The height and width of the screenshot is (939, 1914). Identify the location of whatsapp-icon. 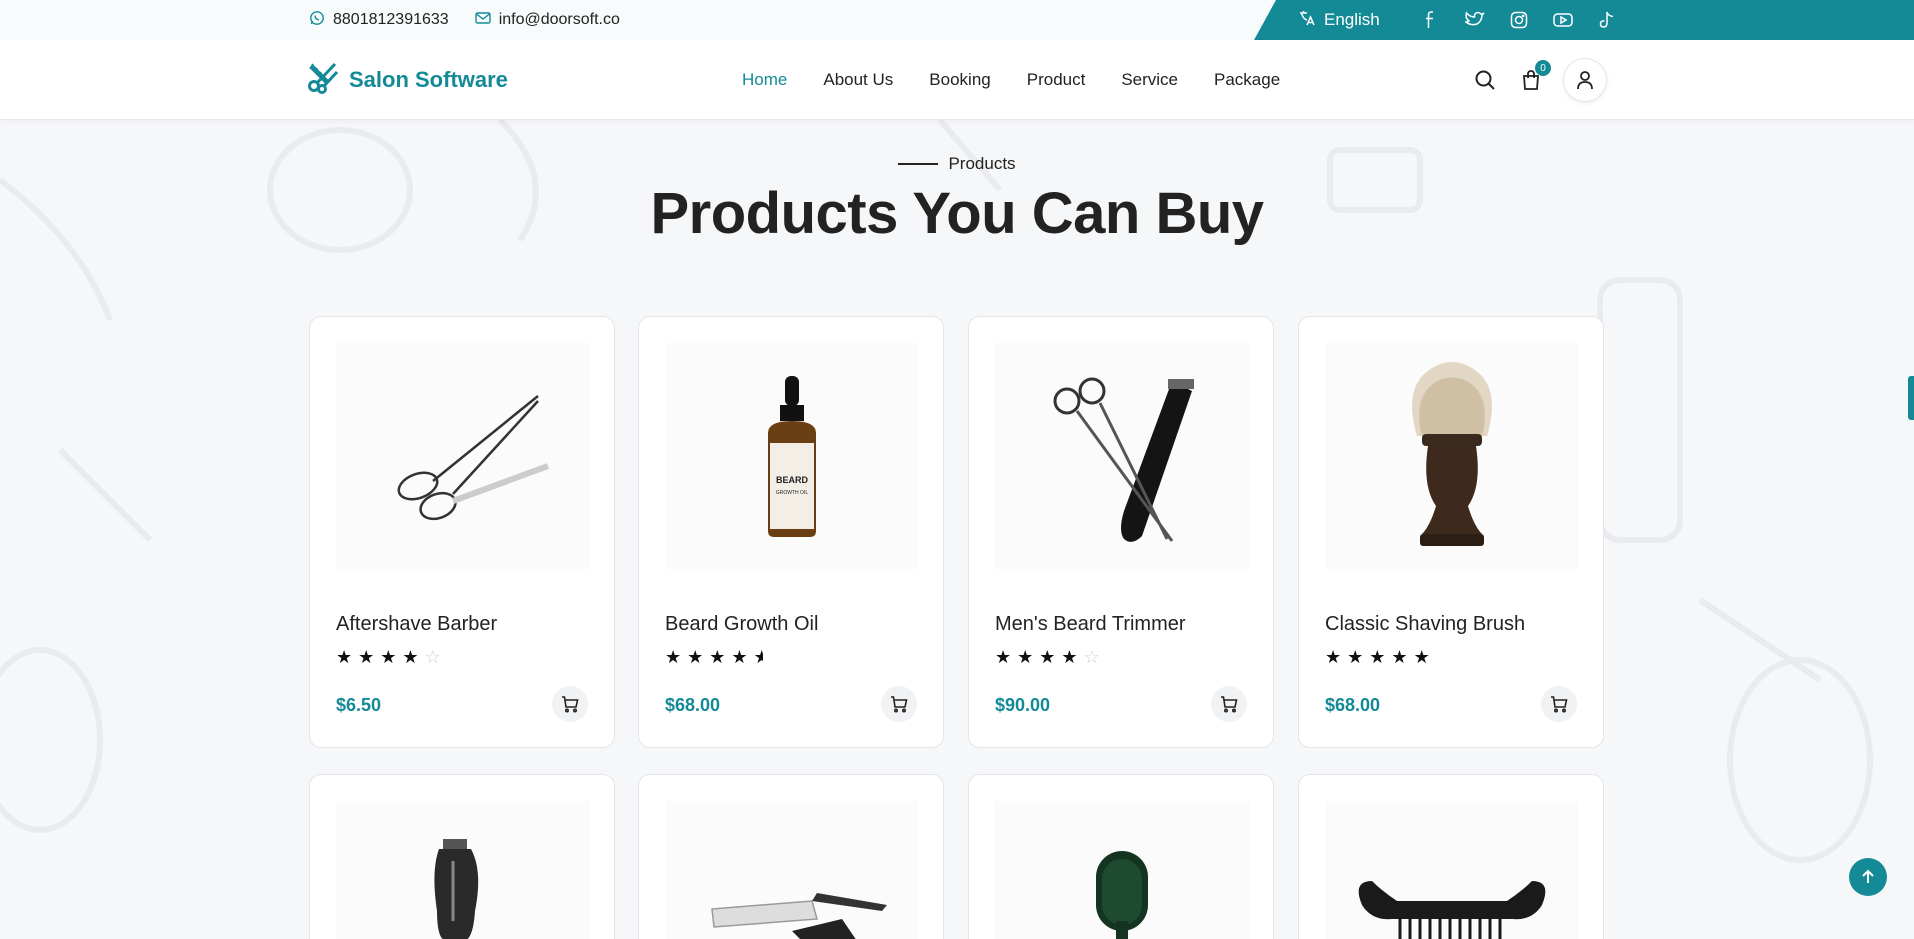
(317, 20).